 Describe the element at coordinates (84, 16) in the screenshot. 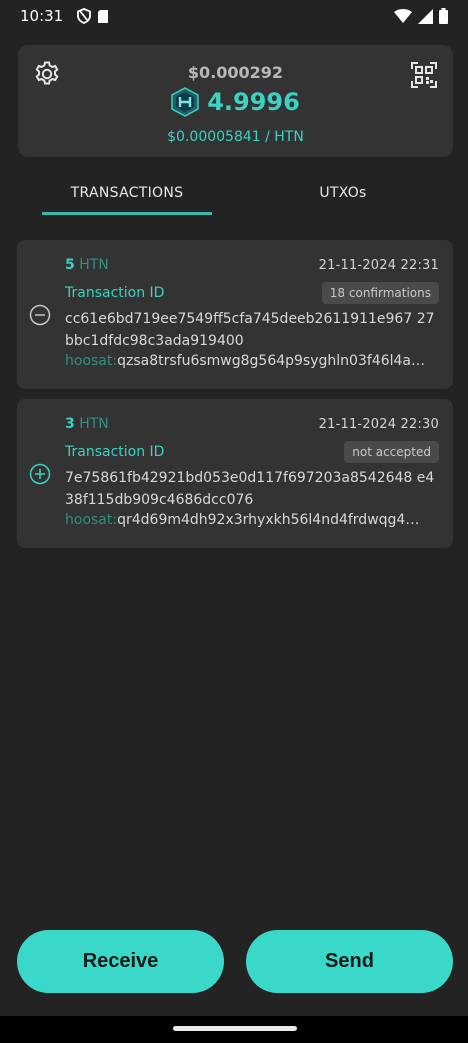

I see `shield-icon` at that location.